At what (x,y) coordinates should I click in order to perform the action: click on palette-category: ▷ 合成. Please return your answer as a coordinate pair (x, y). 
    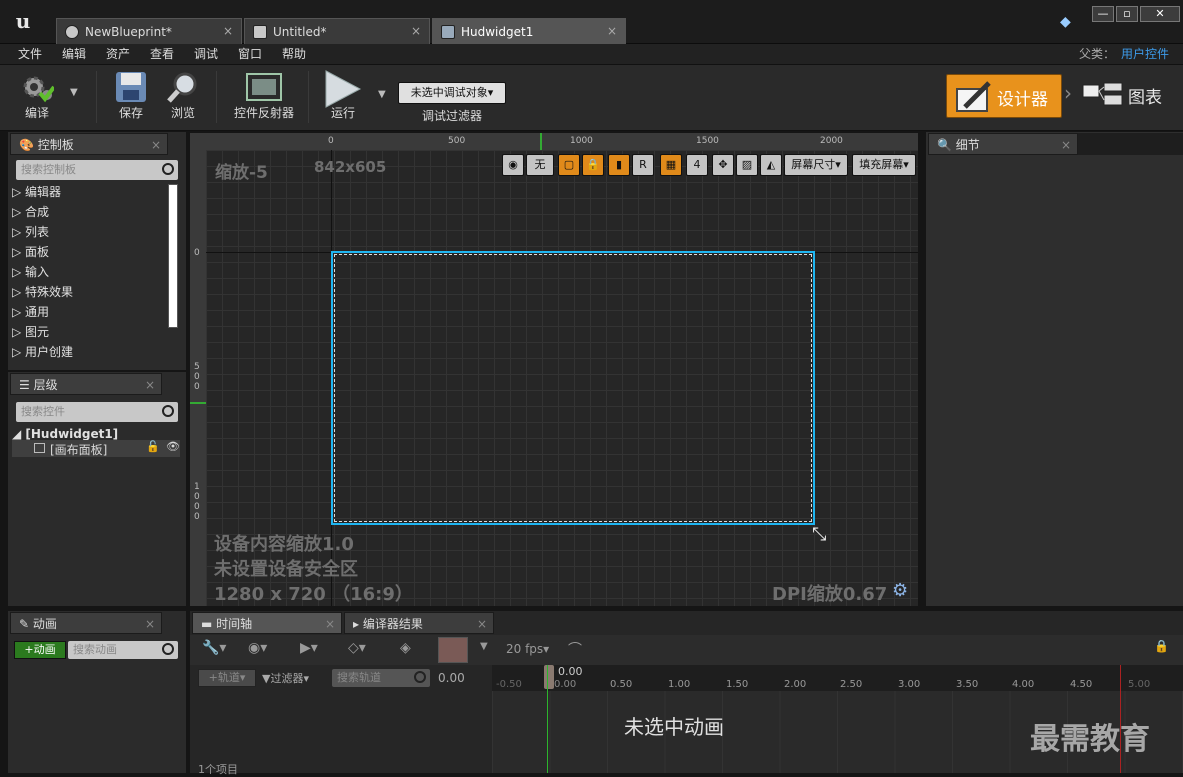
    Looking at the image, I should click on (87, 212).